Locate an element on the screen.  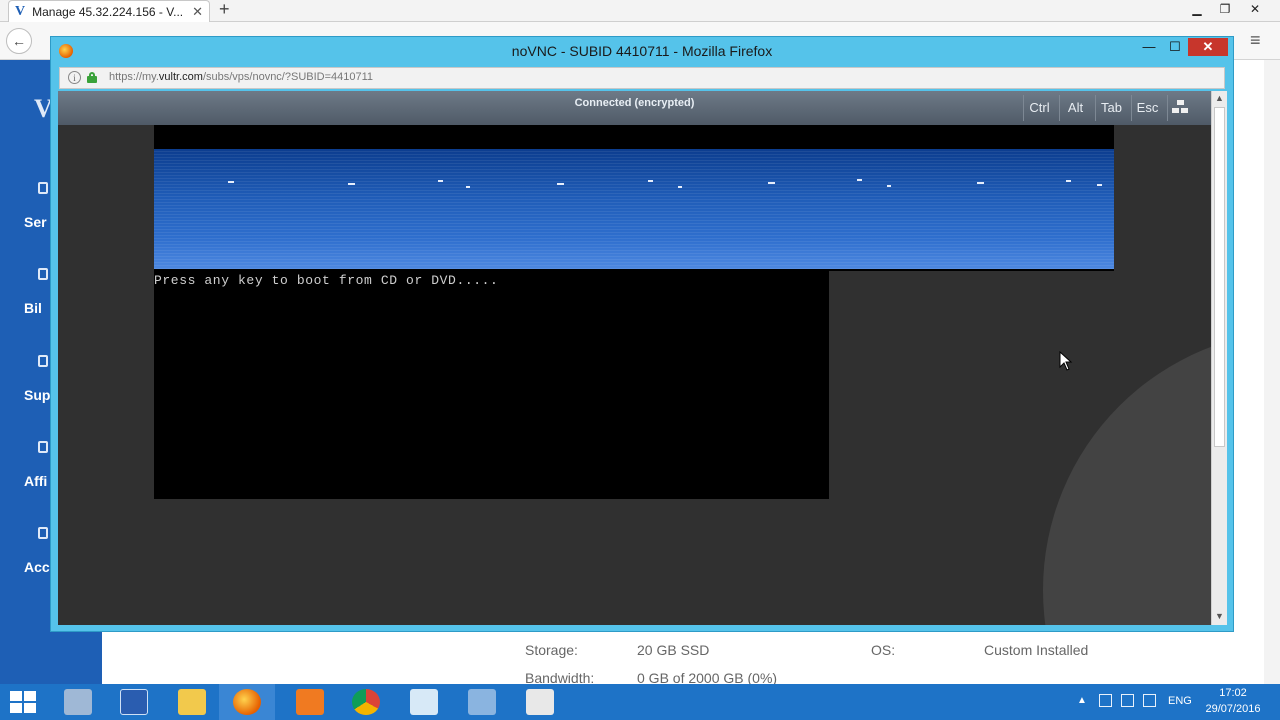
vultr-logo-icon: V is located at coordinates (20, 11).